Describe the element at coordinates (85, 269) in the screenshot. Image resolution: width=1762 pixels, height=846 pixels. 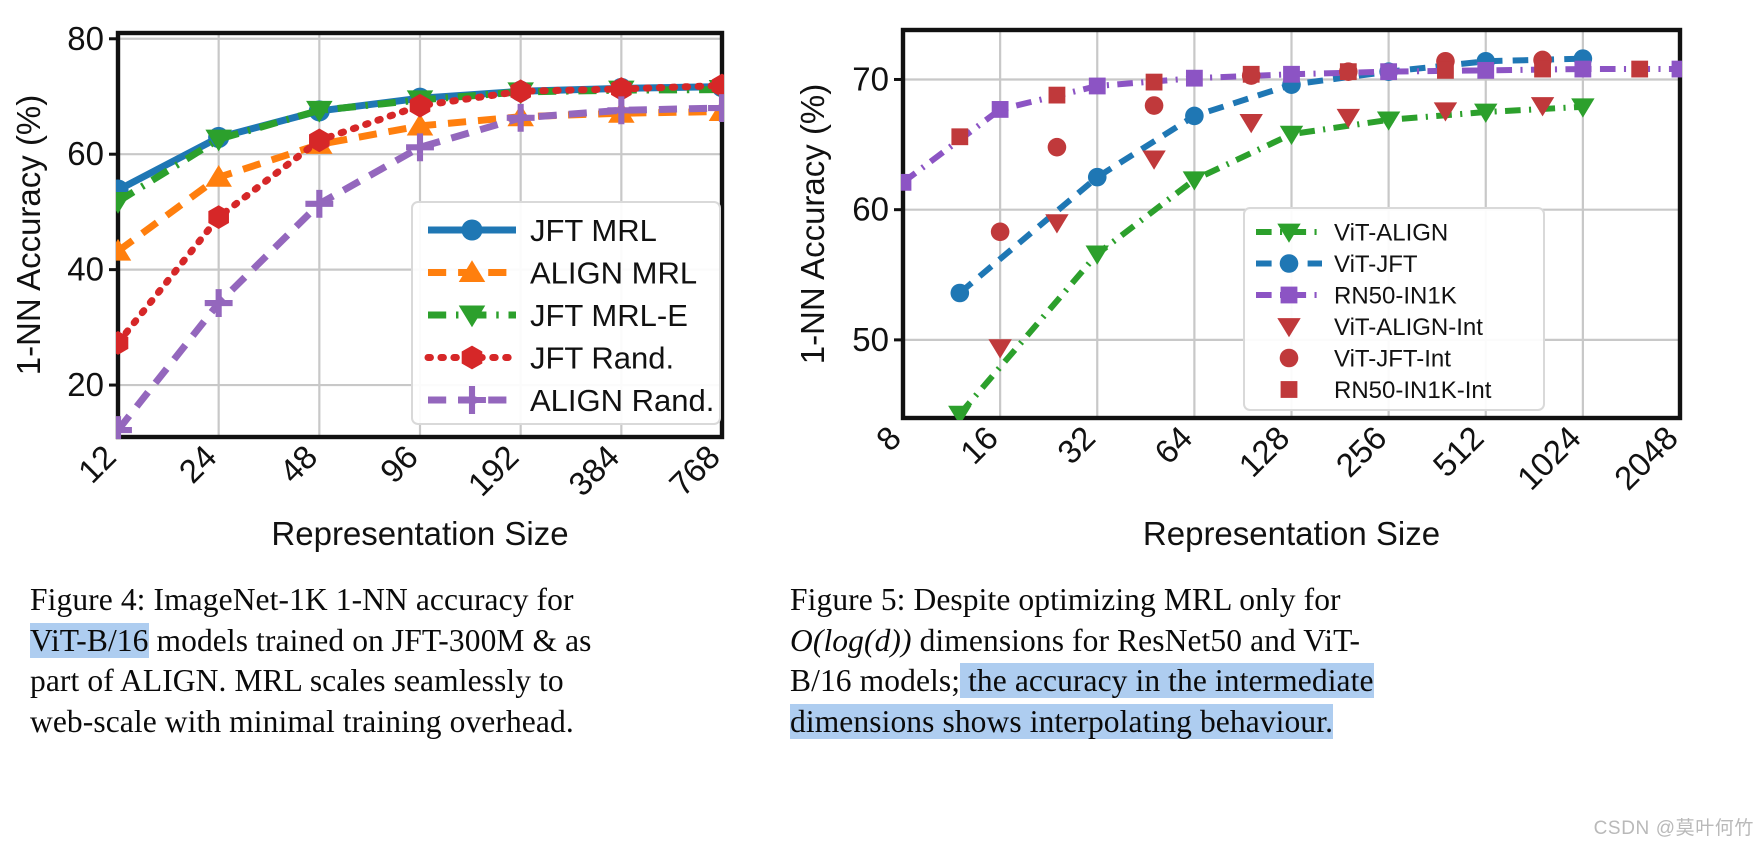
I see `y-tick-label: 40` at that location.